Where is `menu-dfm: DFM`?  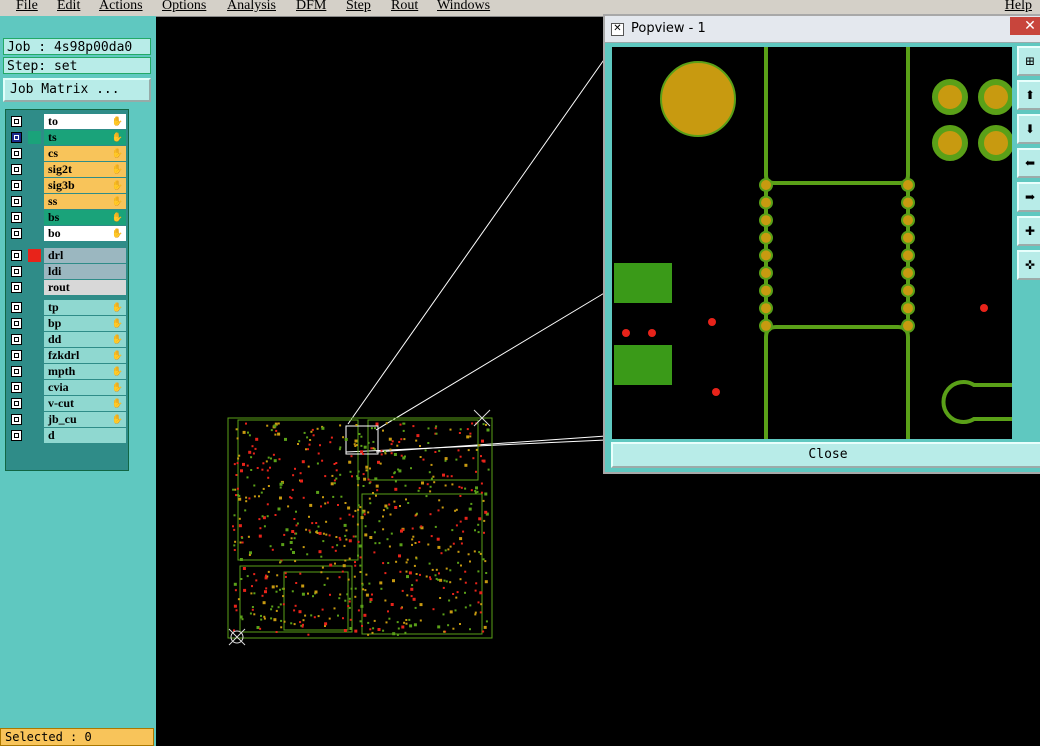 menu-dfm: DFM is located at coordinates (311, 6).